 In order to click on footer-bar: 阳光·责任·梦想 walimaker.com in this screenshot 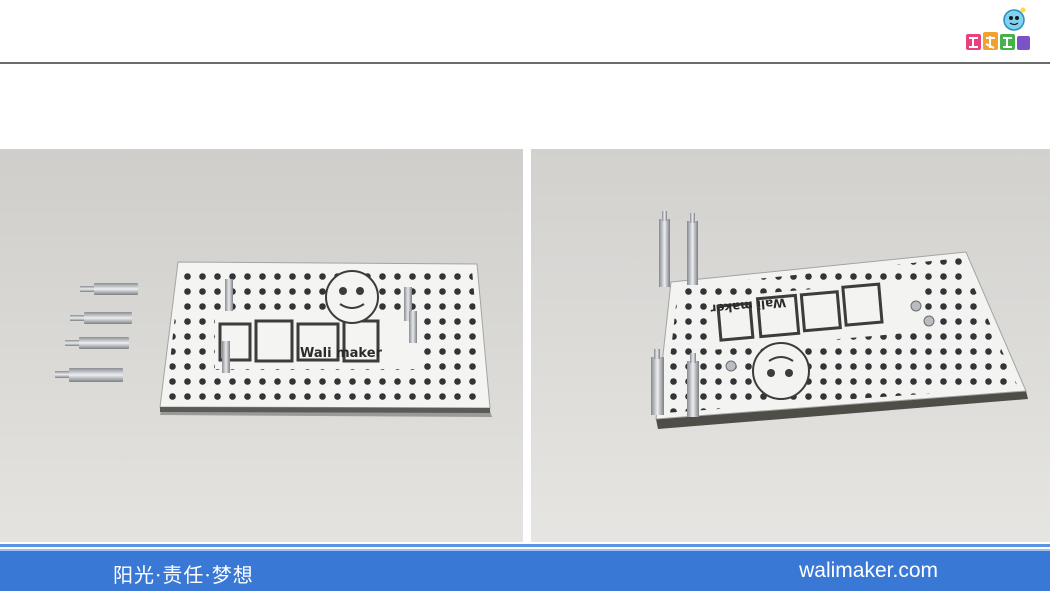, I will do `click(525, 570)`.